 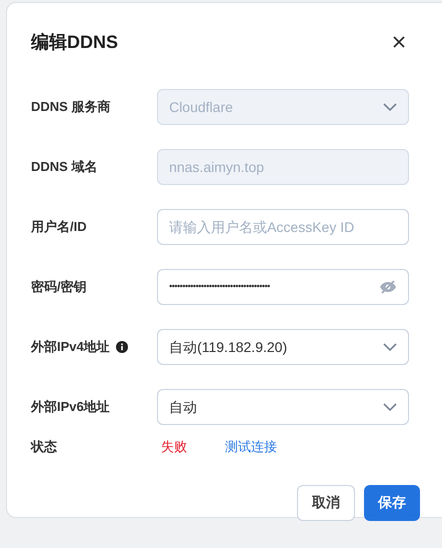 I want to click on info-icon, so click(x=122, y=347).